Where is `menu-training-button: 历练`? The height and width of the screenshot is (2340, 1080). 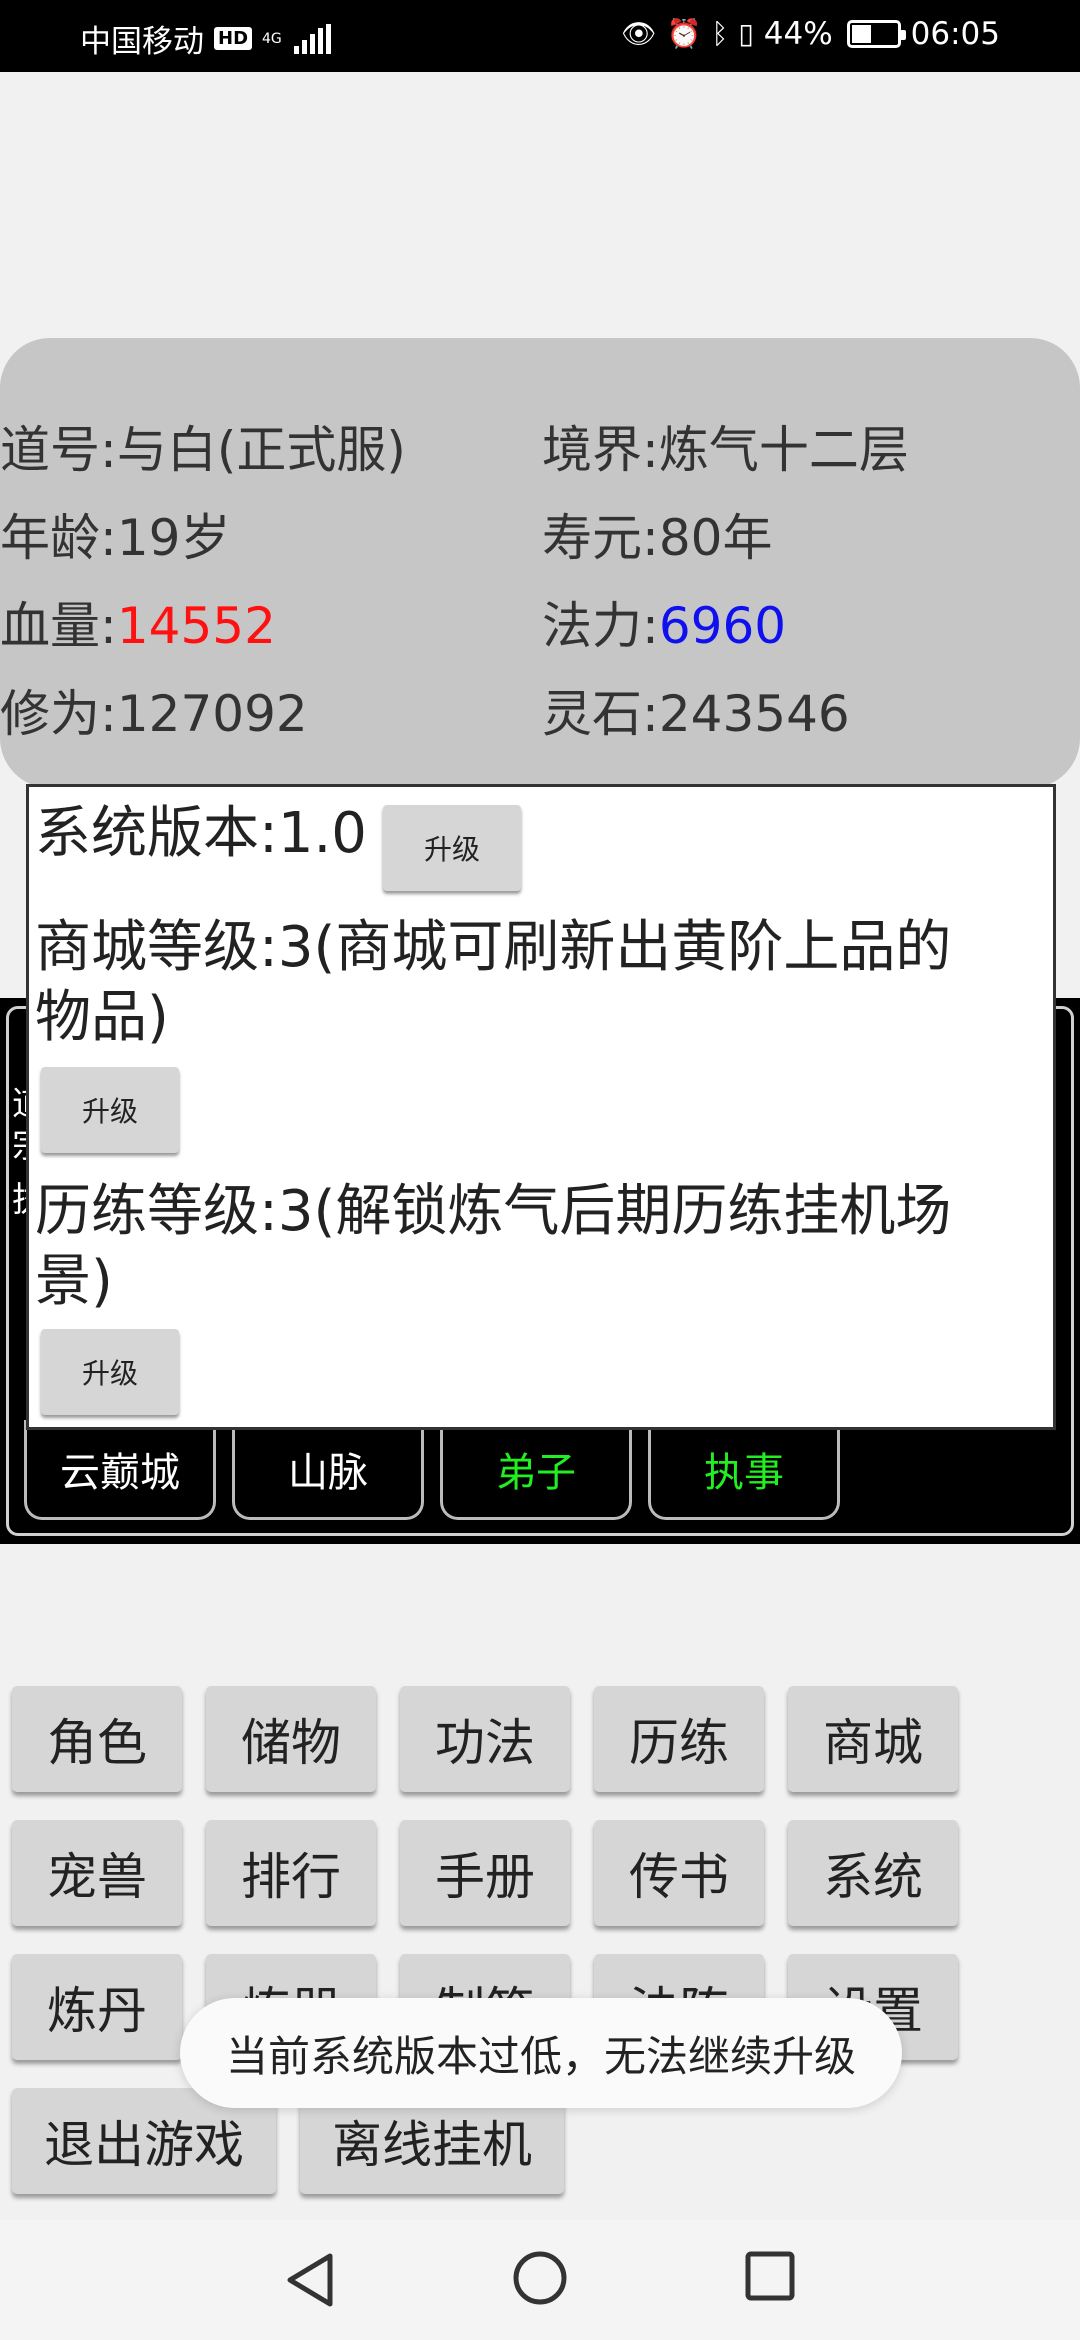 menu-training-button: 历练 is located at coordinates (679, 1739).